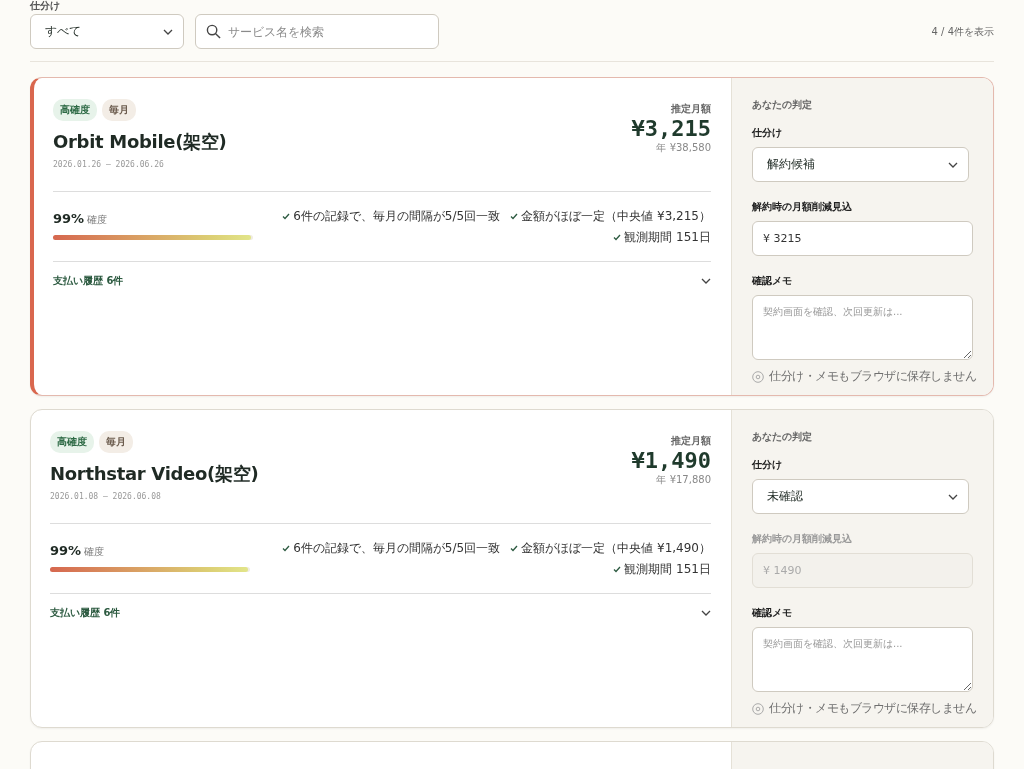 The width and height of the screenshot is (1024, 769). What do you see at coordinates (860, 164) in the screenshot?
I see `decision-select: 解約候補` at bounding box center [860, 164].